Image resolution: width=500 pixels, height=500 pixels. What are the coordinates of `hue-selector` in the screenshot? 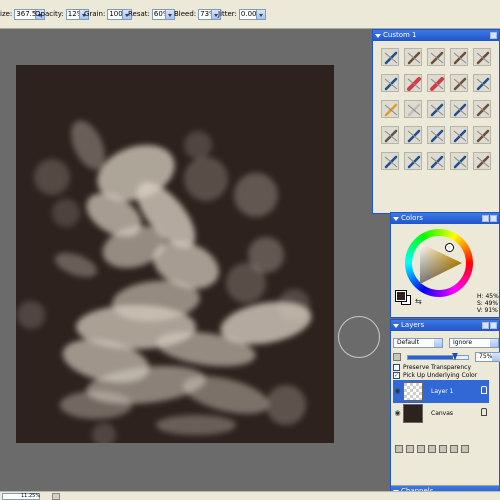 It's located at (449, 247).